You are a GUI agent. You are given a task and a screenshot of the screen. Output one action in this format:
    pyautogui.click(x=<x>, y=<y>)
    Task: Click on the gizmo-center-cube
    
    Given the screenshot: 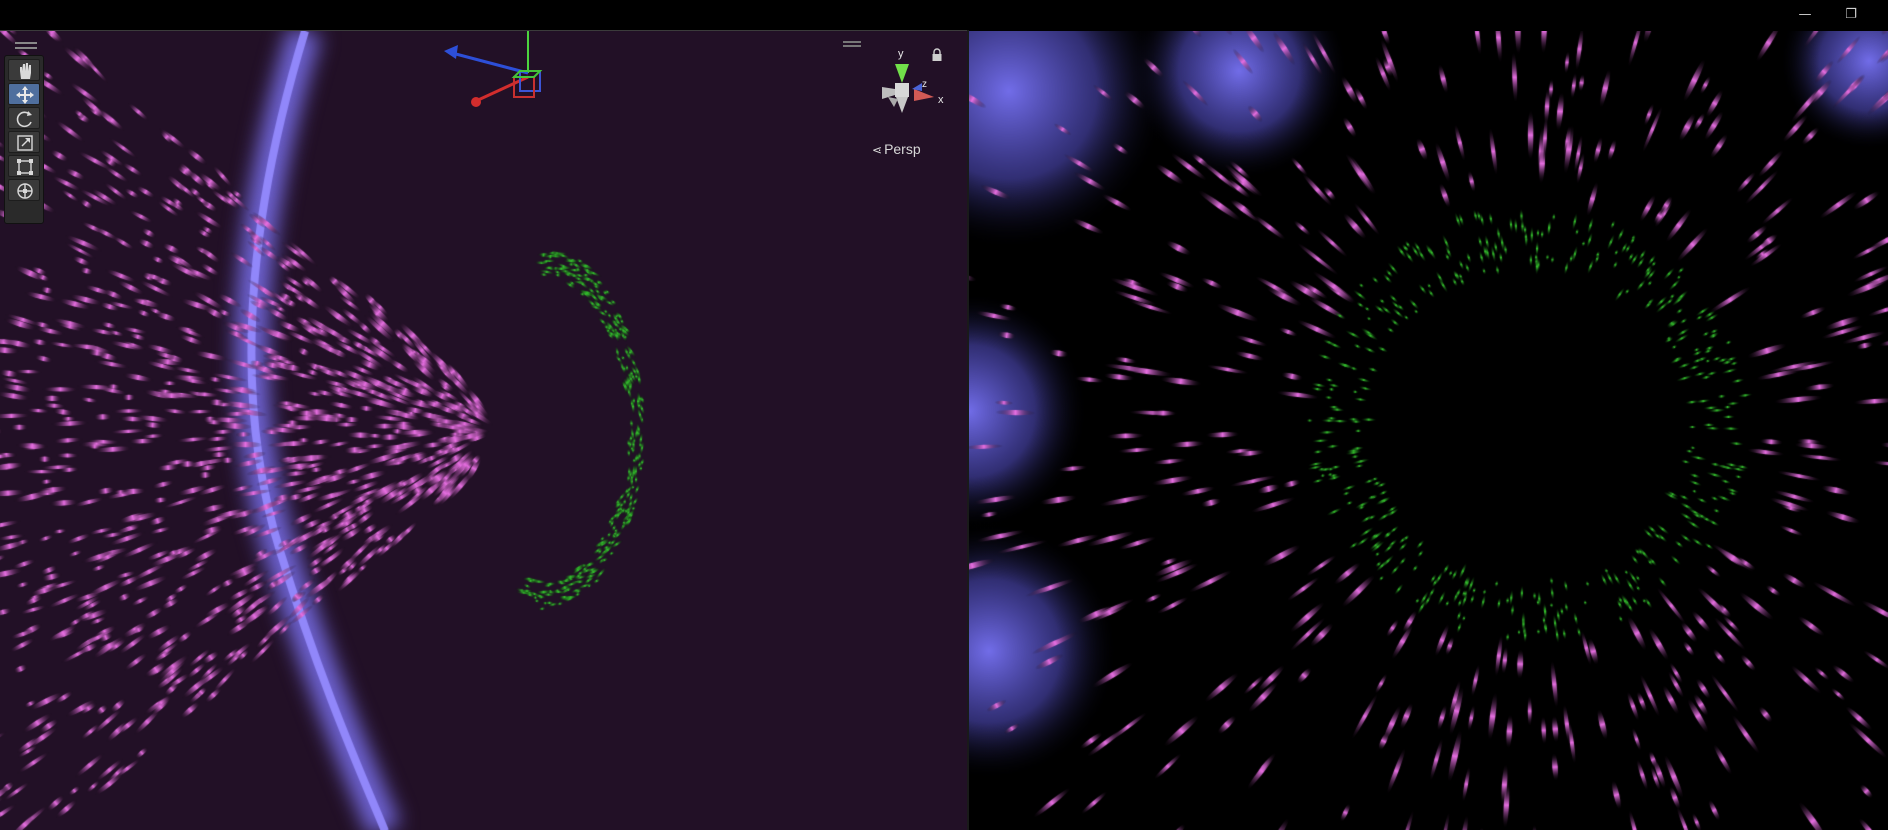 What is the action you would take?
    pyautogui.click(x=902, y=90)
    